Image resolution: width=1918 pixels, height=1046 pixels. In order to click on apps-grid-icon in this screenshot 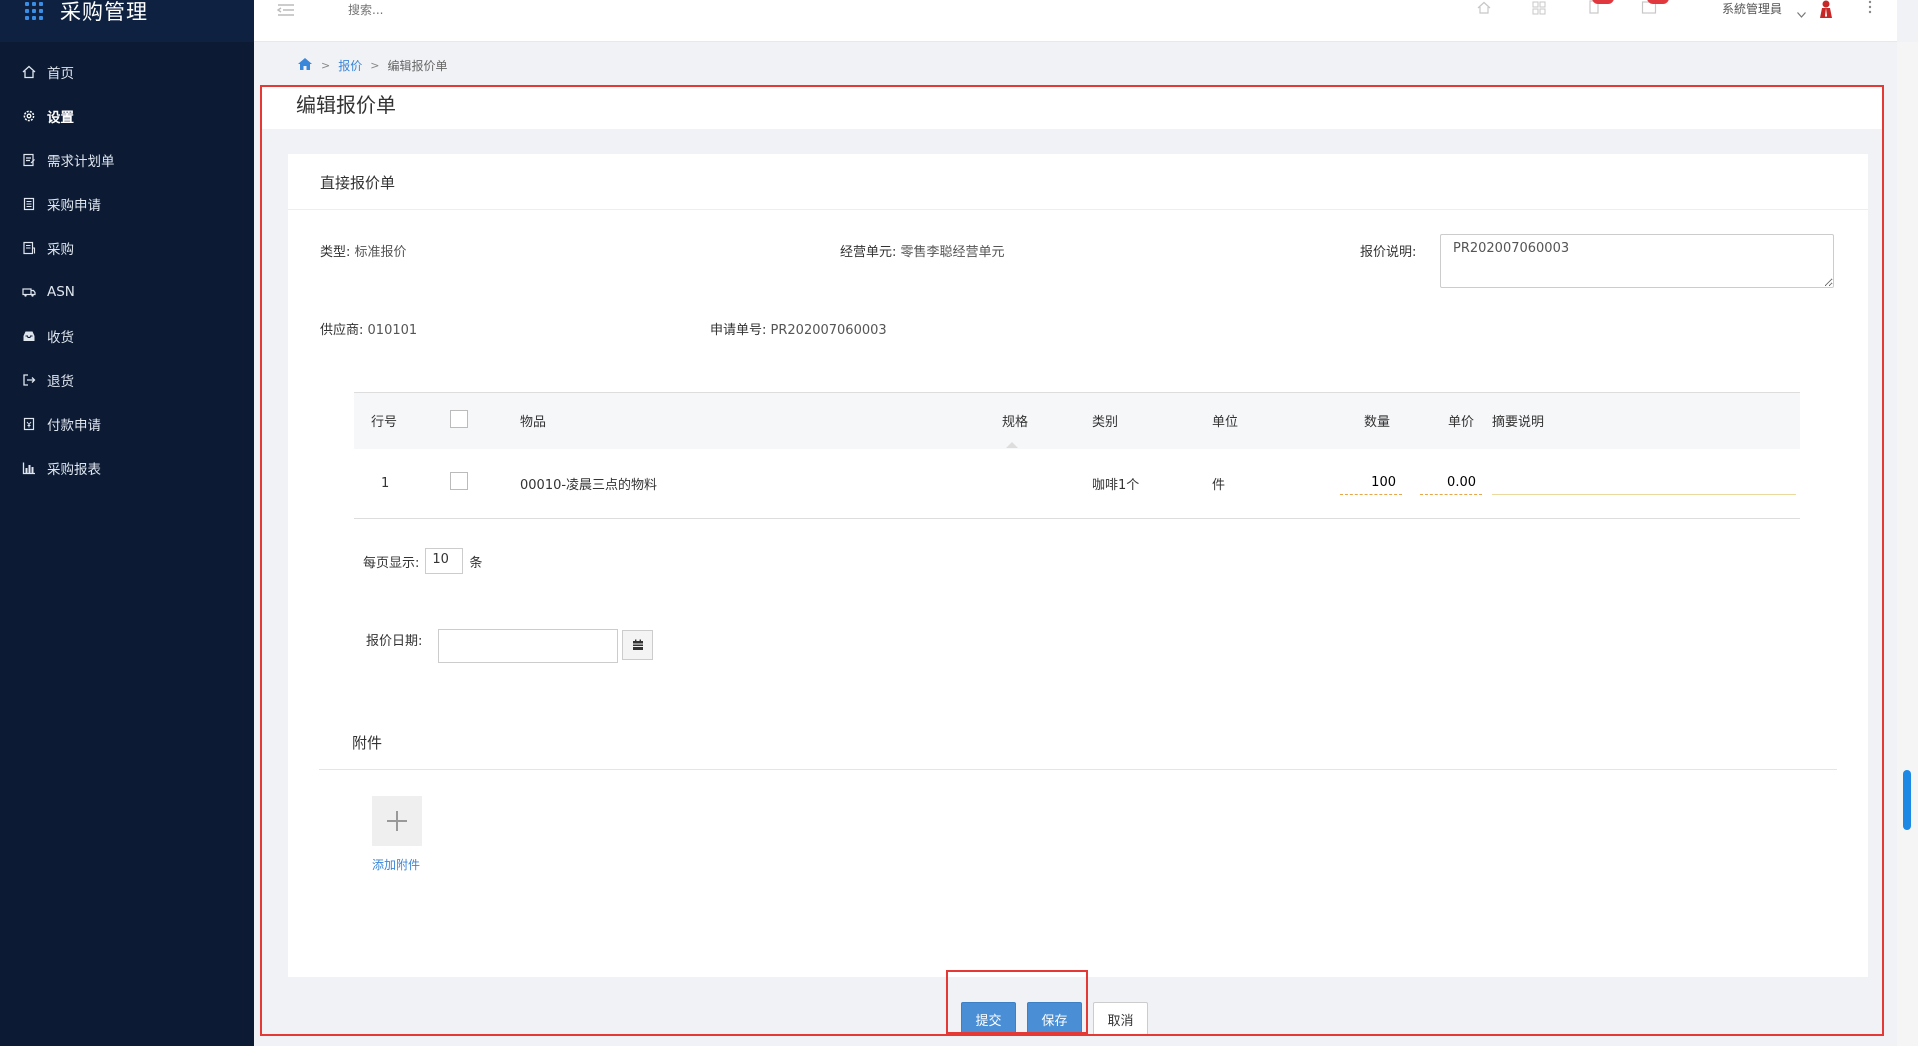, I will do `click(36, 13)`.